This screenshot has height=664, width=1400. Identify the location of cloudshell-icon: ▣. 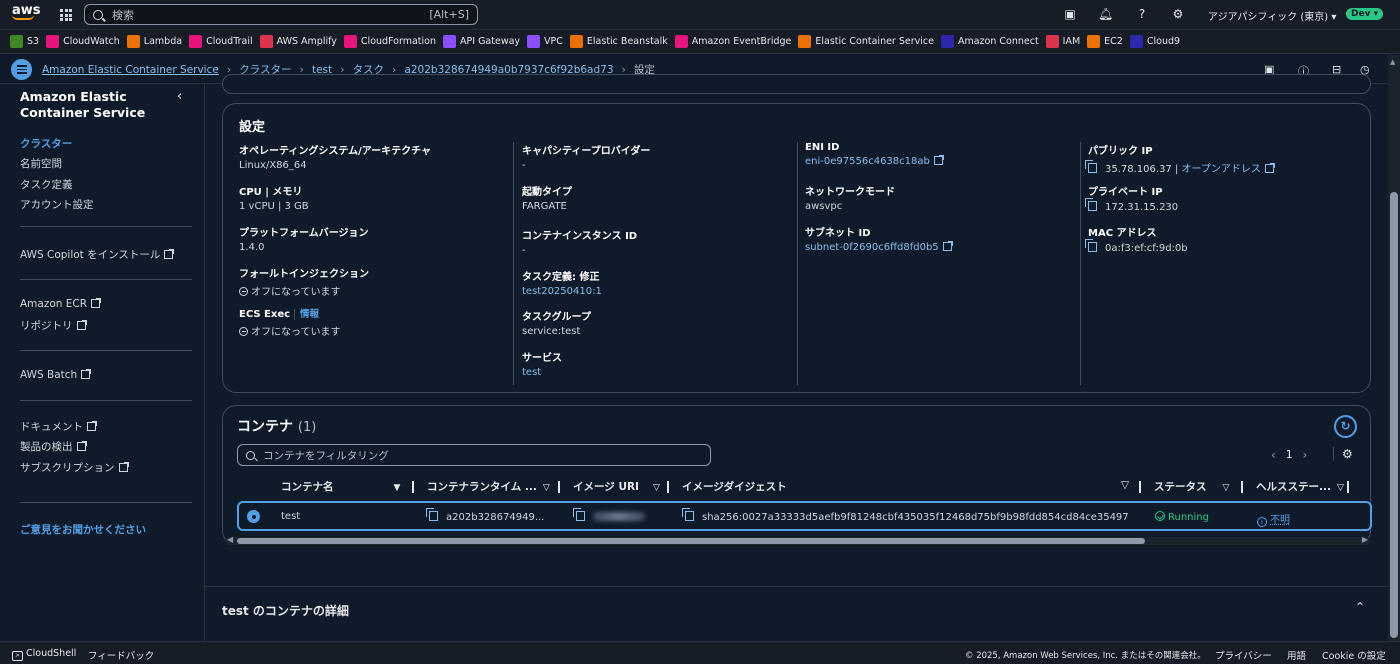
(1070, 14).